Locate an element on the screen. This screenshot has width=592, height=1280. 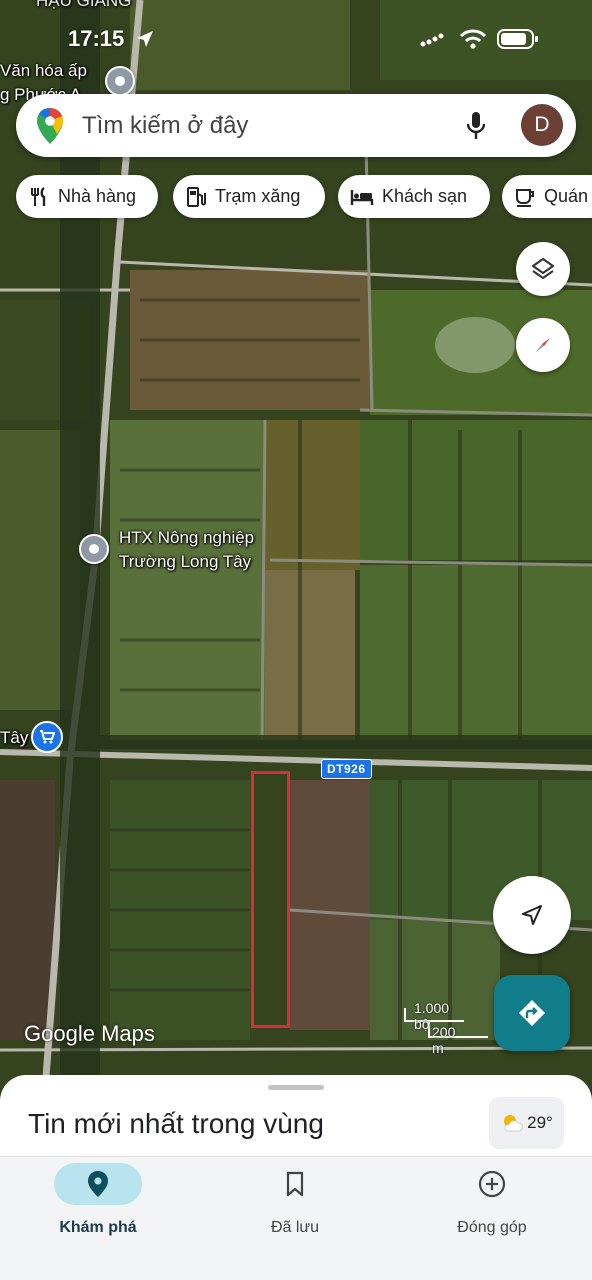
directions-icon is located at coordinates (532, 1013).